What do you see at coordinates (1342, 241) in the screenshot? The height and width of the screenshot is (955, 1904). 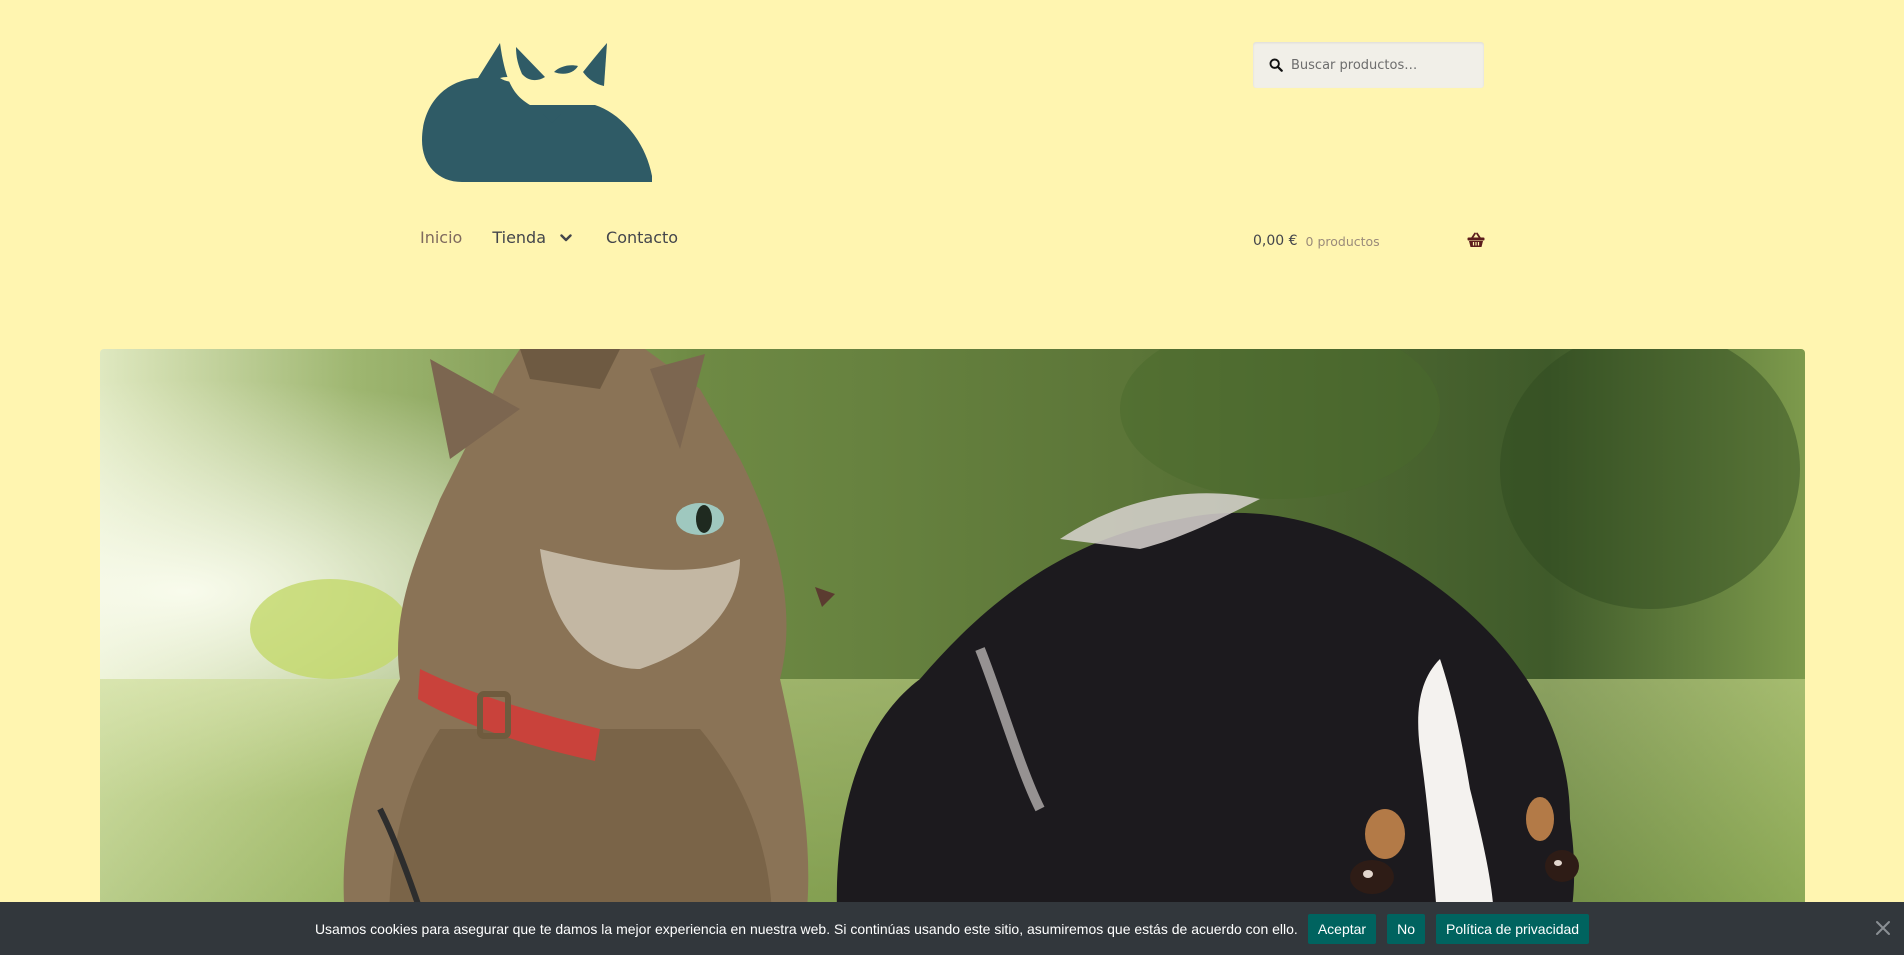 I see `cart-item-count: 0 productos` at bounding box center [1342, 241].